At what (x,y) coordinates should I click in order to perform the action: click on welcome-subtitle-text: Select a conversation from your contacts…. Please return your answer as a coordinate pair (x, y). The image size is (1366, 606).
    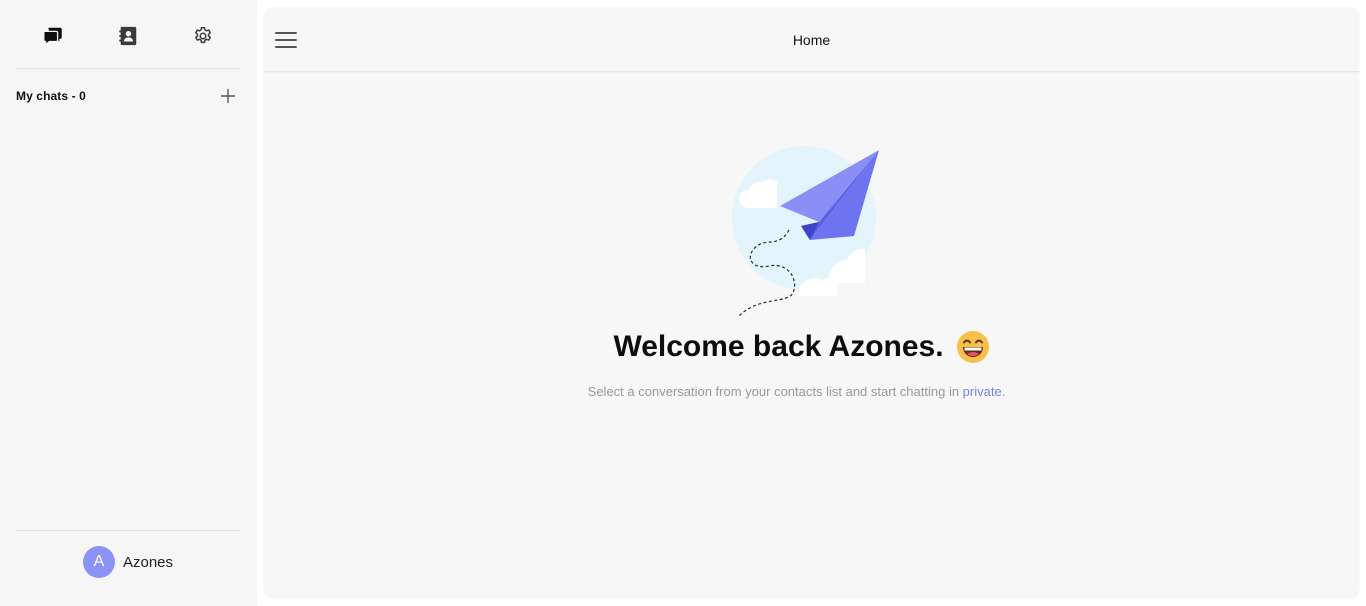
    Looking at the image, I should click on (775, 391).